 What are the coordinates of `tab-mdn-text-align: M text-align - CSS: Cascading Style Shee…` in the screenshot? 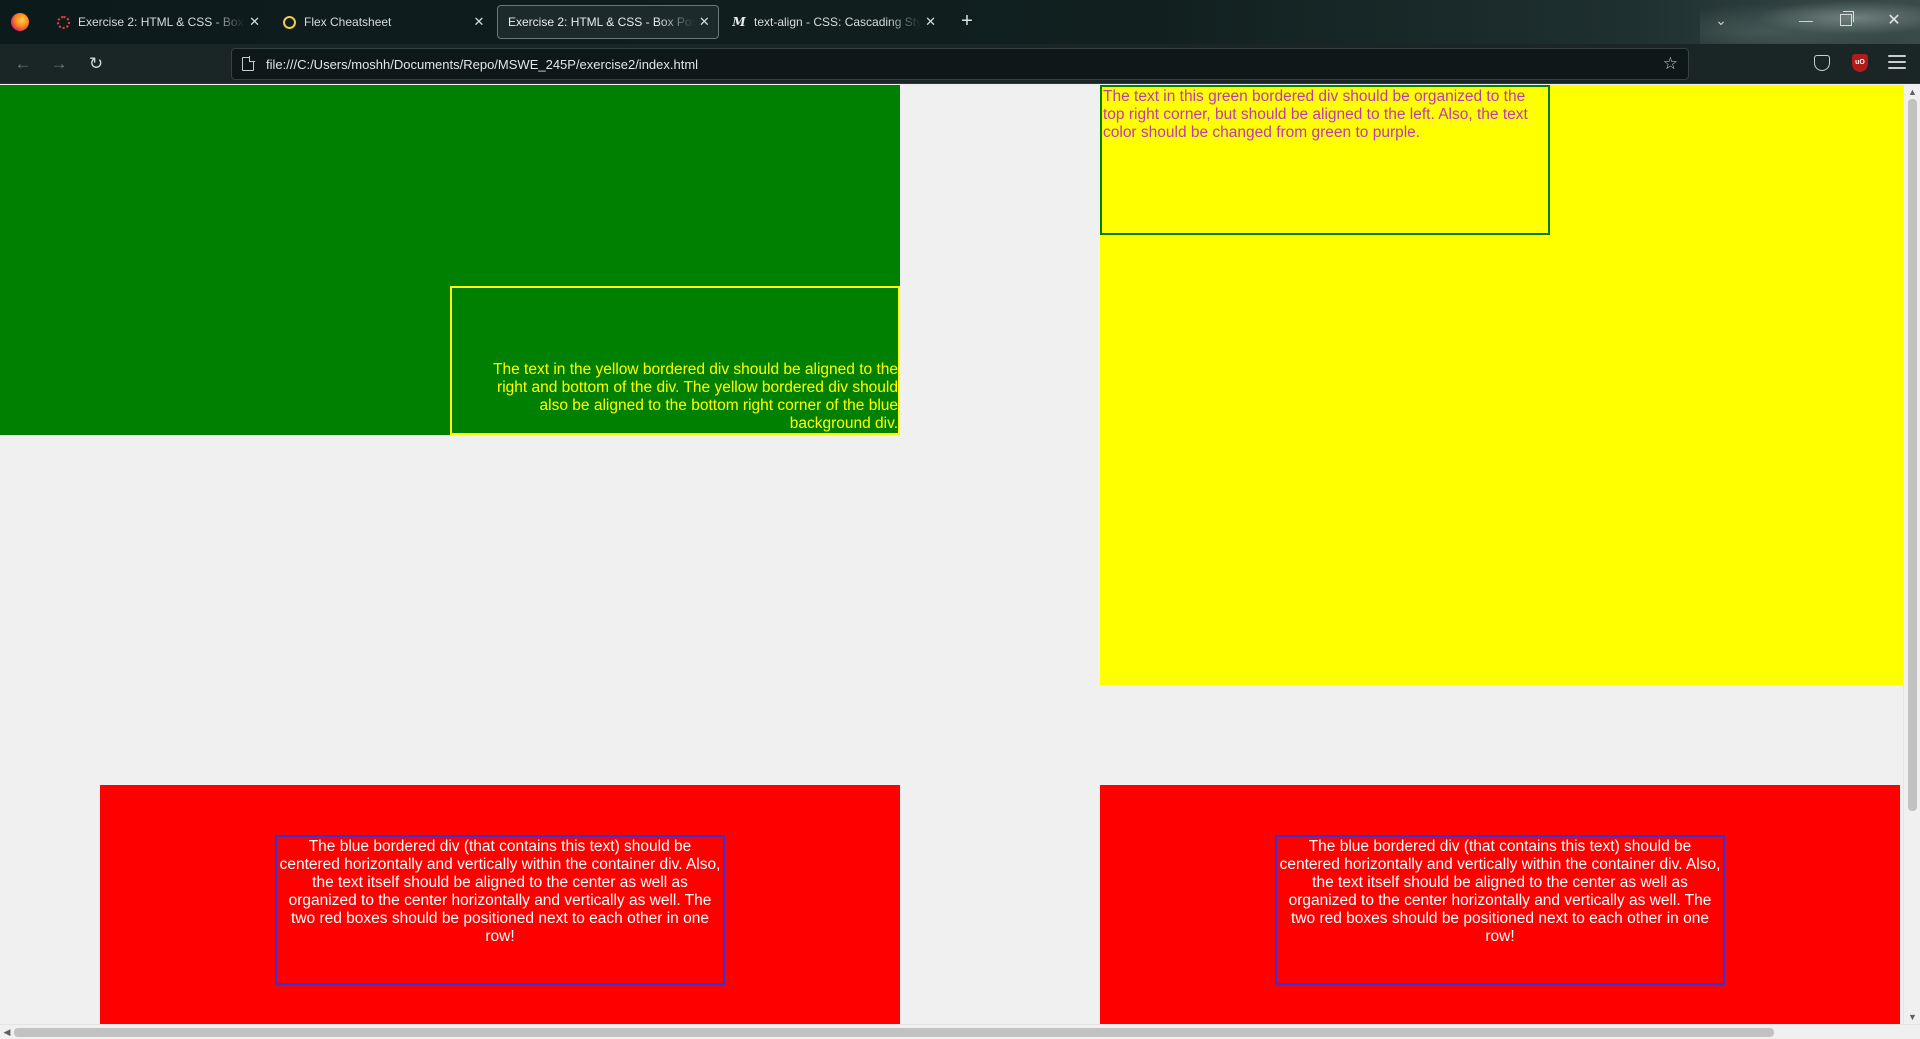 It's located at (833, 22).